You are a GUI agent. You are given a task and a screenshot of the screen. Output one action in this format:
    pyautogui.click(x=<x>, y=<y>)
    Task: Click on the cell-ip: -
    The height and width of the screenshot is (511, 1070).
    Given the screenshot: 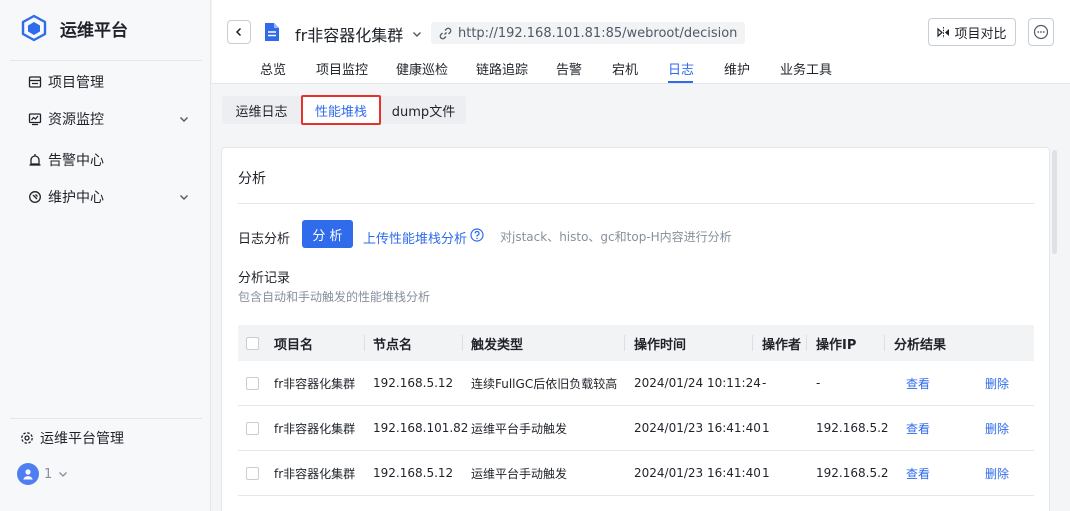 What is the action you would take?
    pyautogui.click(x=818, y=383)
    